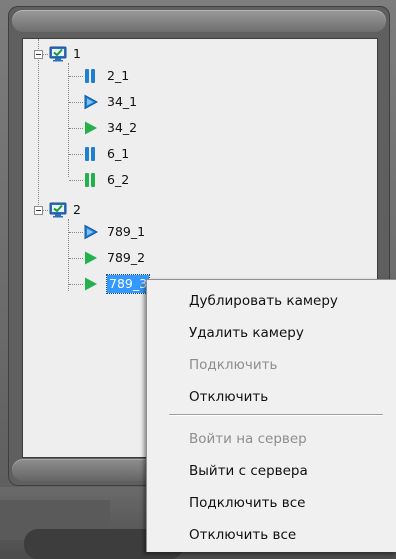  Describe the element at coordinates (199, 21) in the screenshot. I see `panel-header-bar` at that location.